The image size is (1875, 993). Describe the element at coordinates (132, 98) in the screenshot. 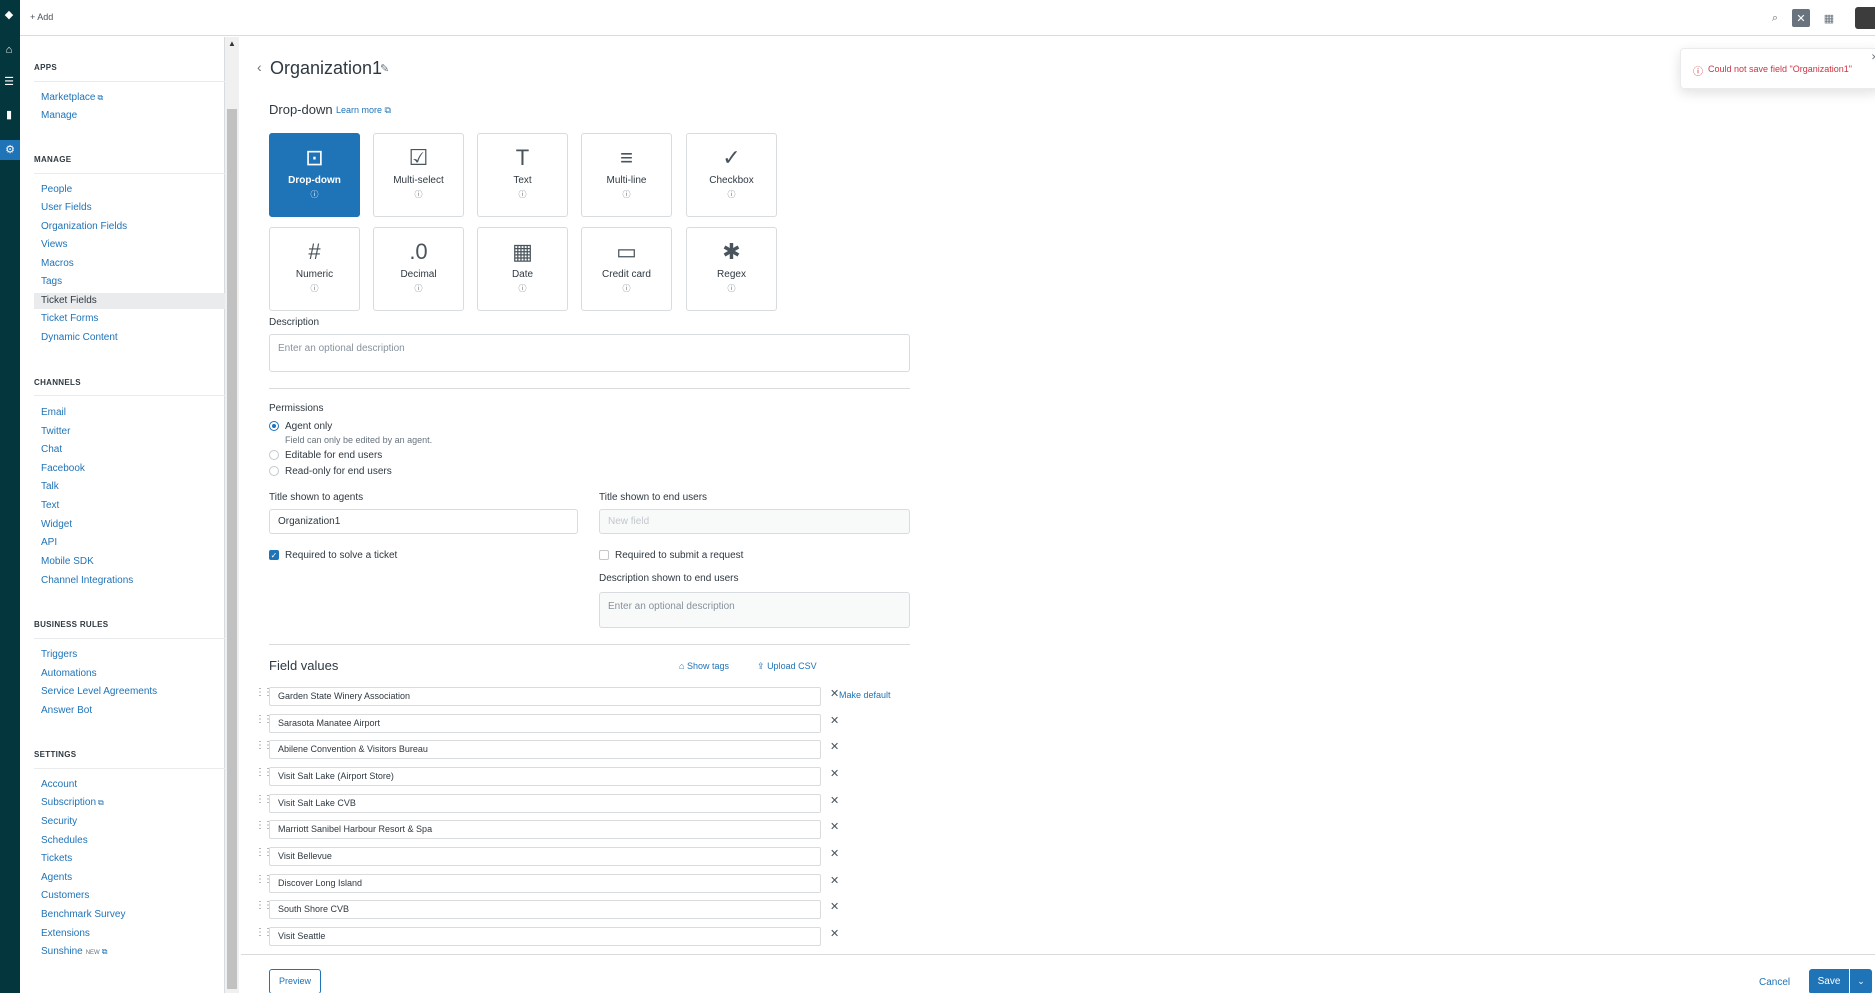

I see `sidebar-item-marketplace: Marketplace ⧉` at that location.